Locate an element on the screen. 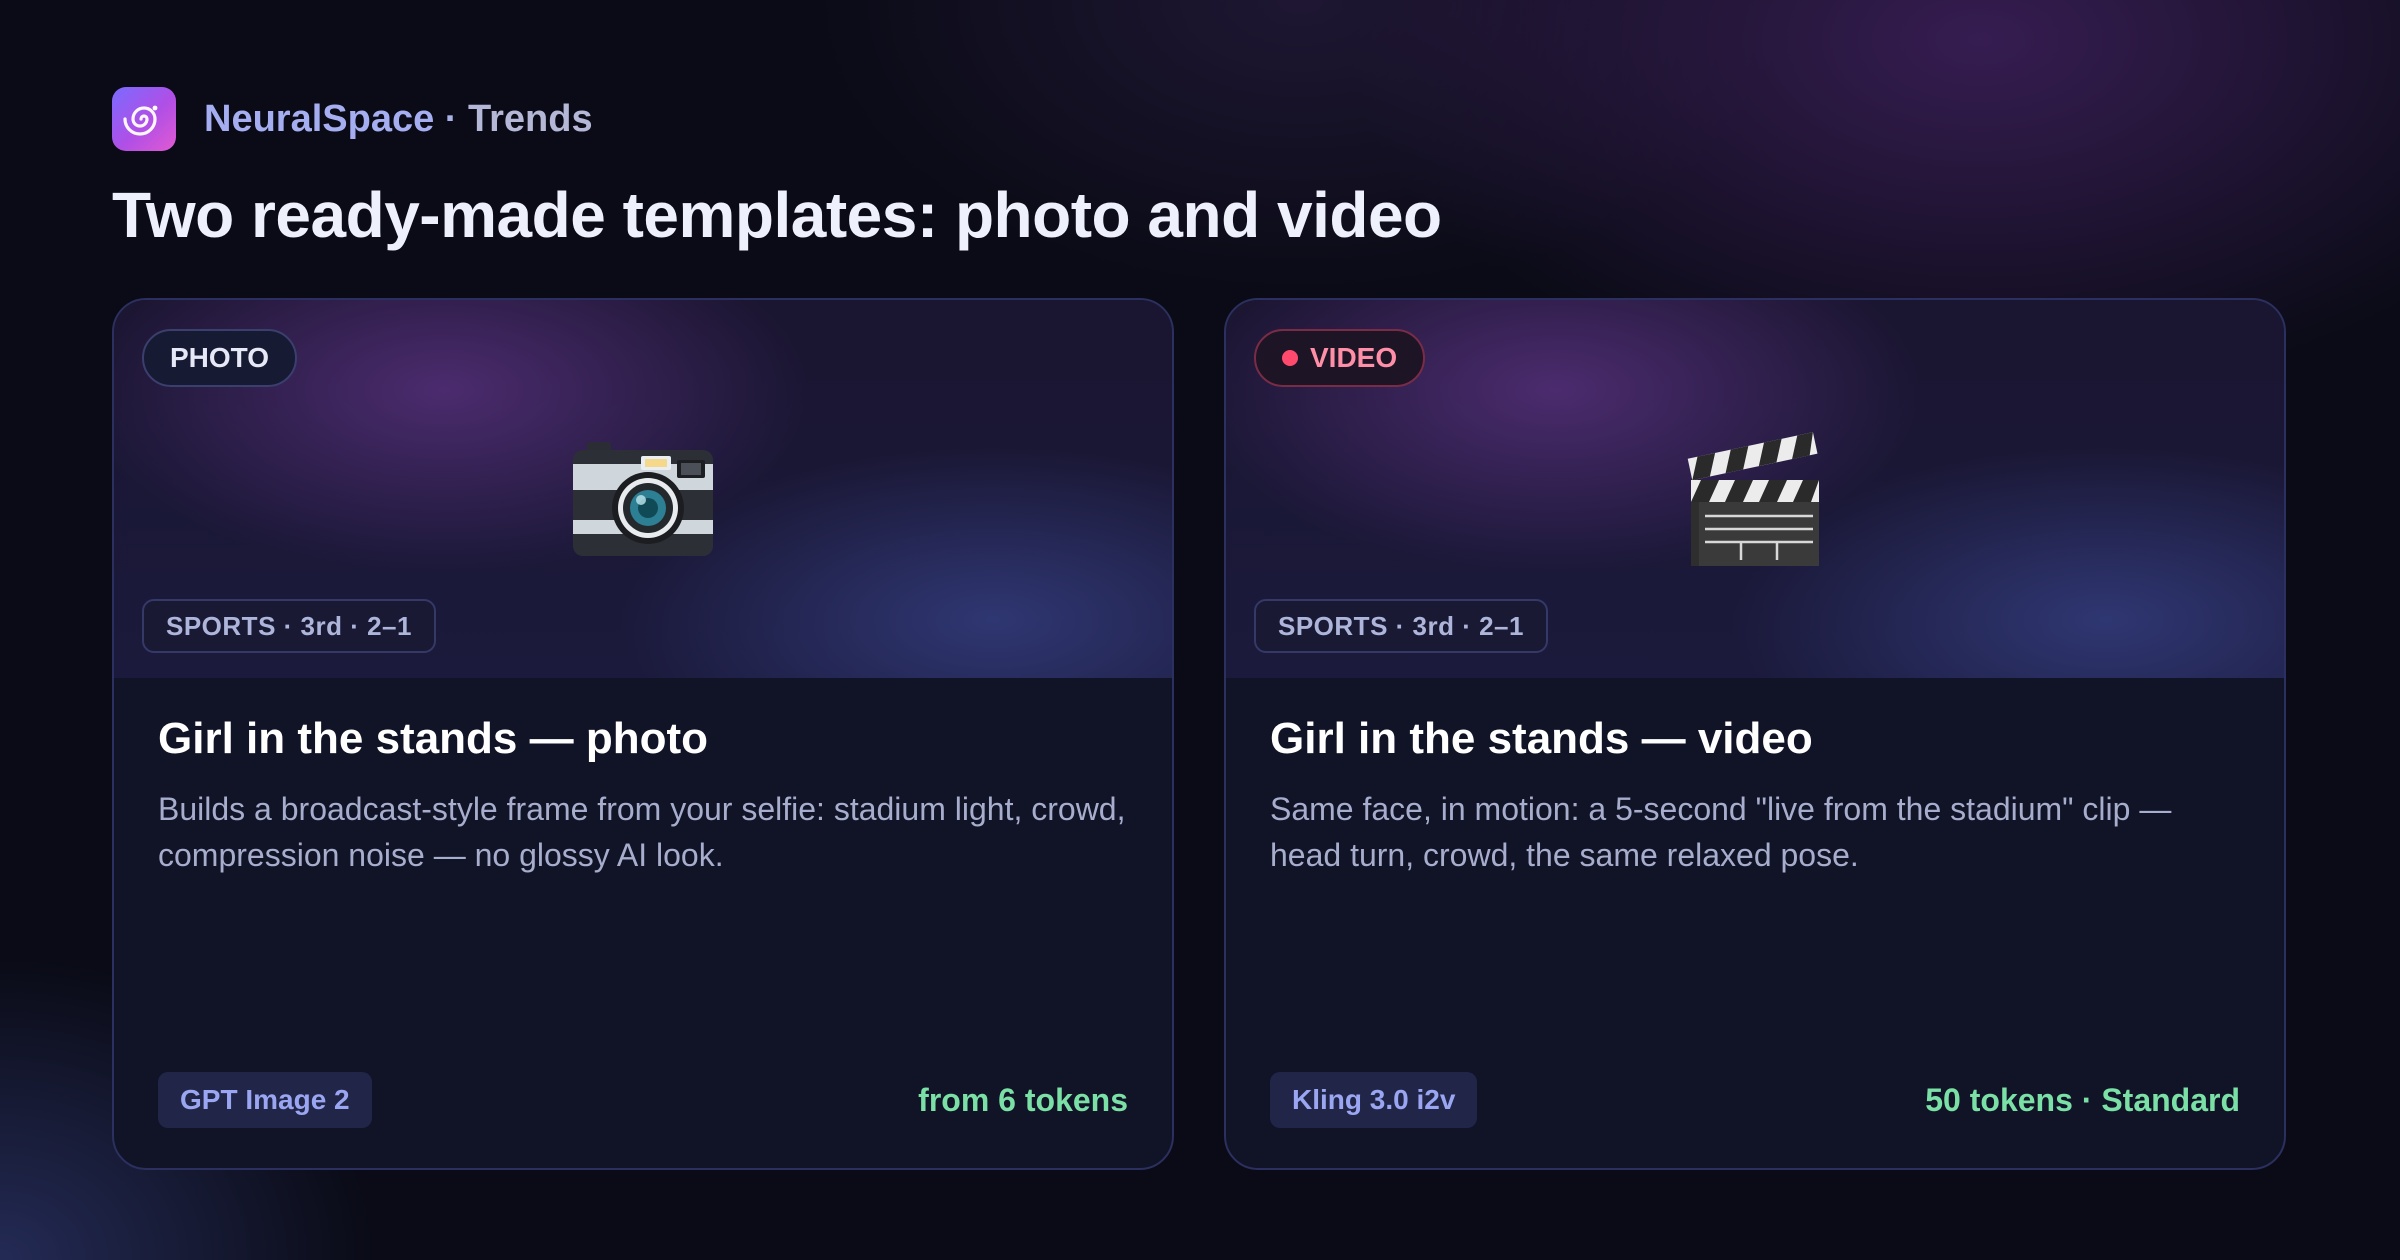  type-badge: PHOTO is located at coordinates (220, 358).